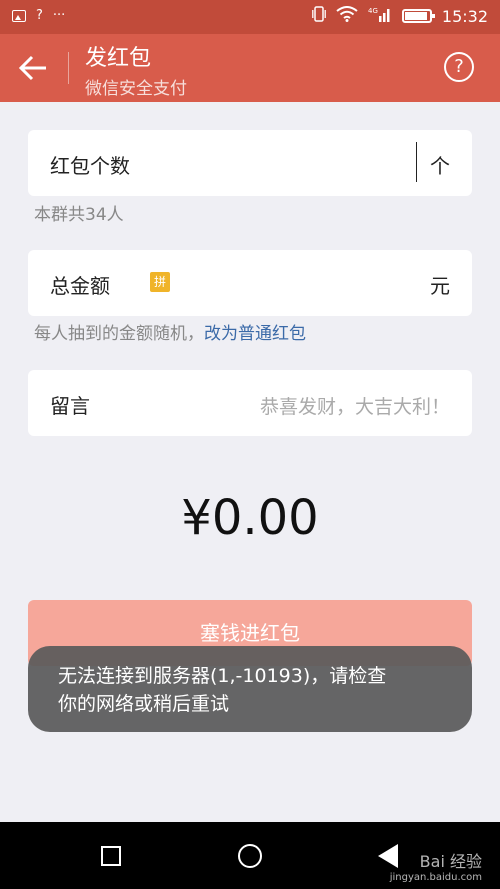  Describe the element at coordinates (118, 58) in the screenshot. I see `page-title: 发红包` at that location.